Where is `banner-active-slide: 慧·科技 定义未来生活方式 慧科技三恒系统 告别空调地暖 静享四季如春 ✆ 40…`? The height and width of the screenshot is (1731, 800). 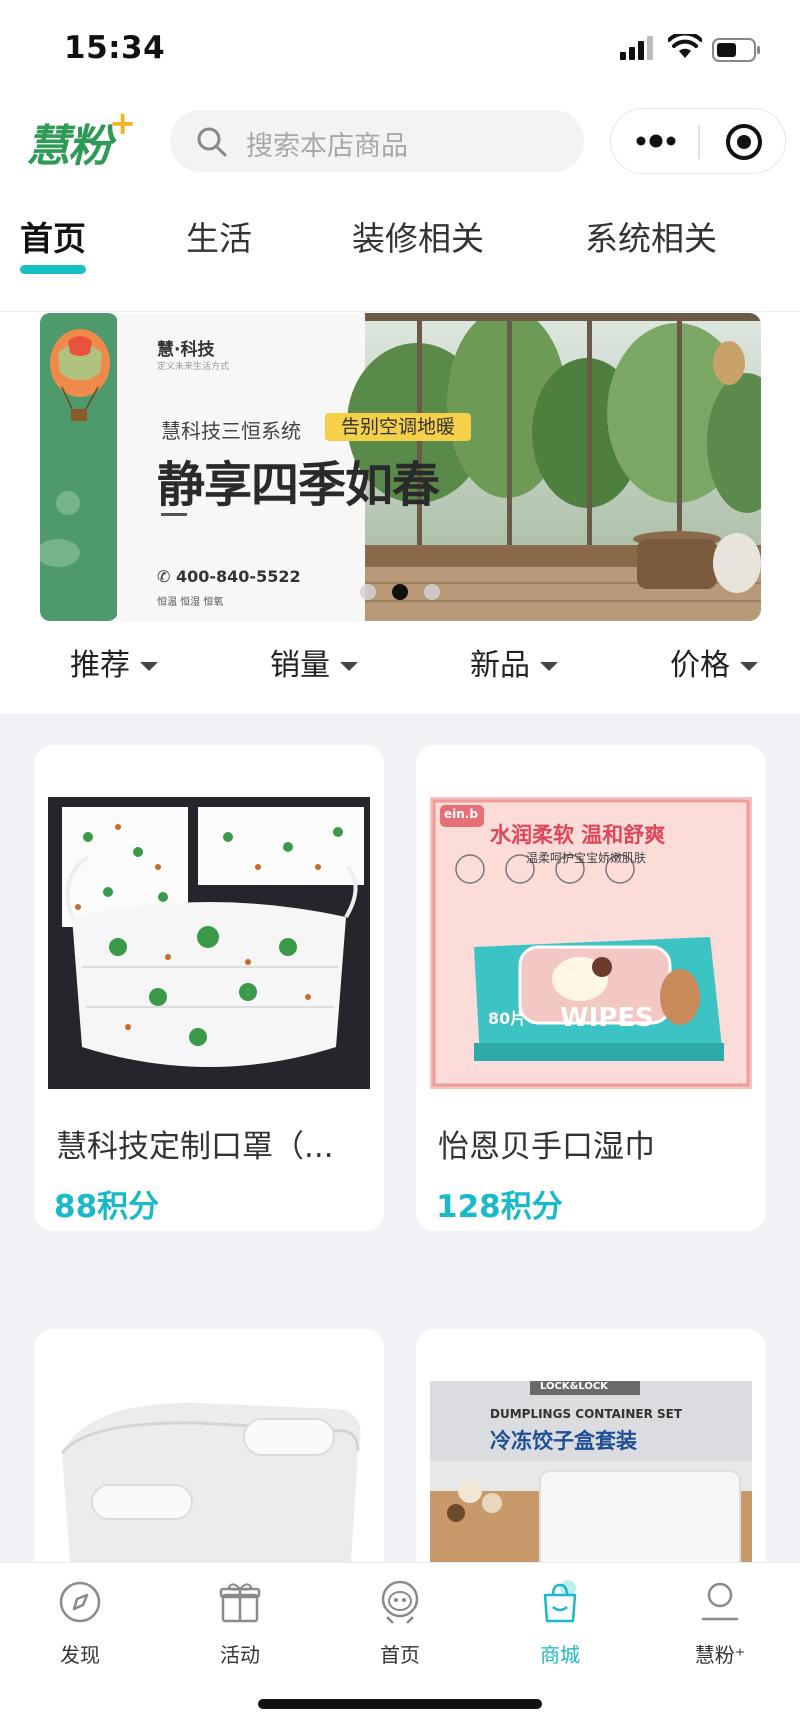
banner-active-slide: 慧·科技 定义未来生活方式 慧科技三恒系统 告别空调地暖 静享四季如春 ✆ 40… is located at coordinates (439, 467).